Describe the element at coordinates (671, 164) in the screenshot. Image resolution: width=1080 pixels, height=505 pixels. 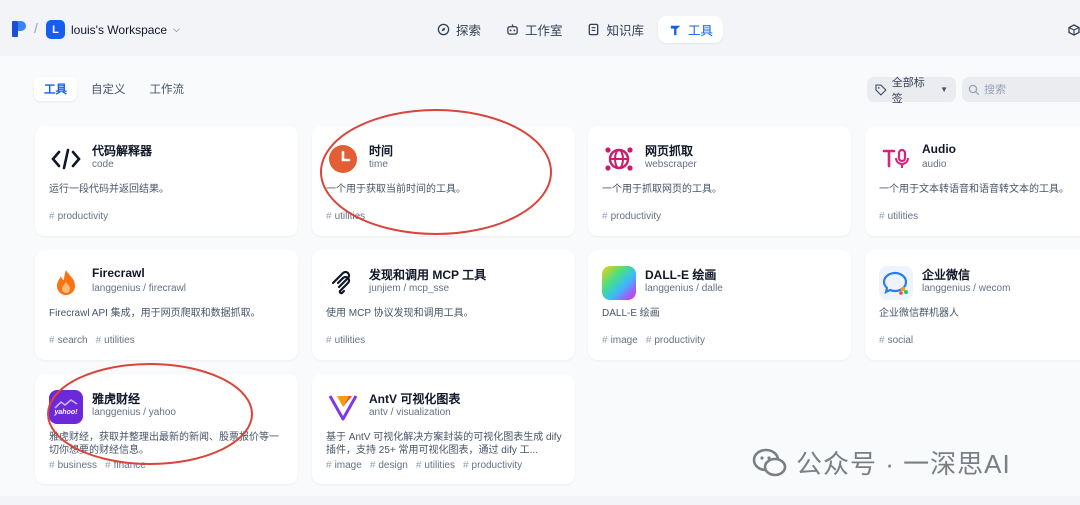
I see `tool-id: webscraper` at that location.